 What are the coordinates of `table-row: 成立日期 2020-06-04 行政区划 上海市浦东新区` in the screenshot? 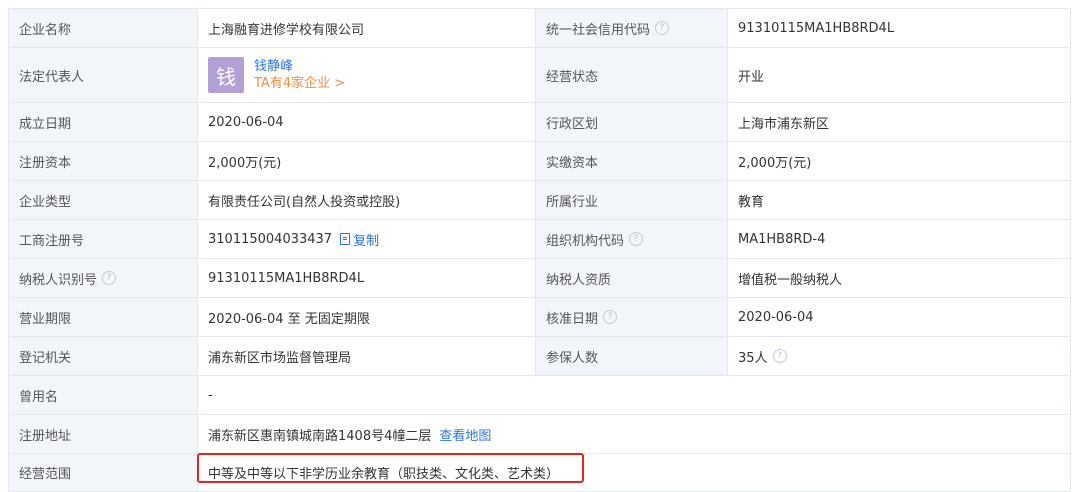 It's located at (540, 122).